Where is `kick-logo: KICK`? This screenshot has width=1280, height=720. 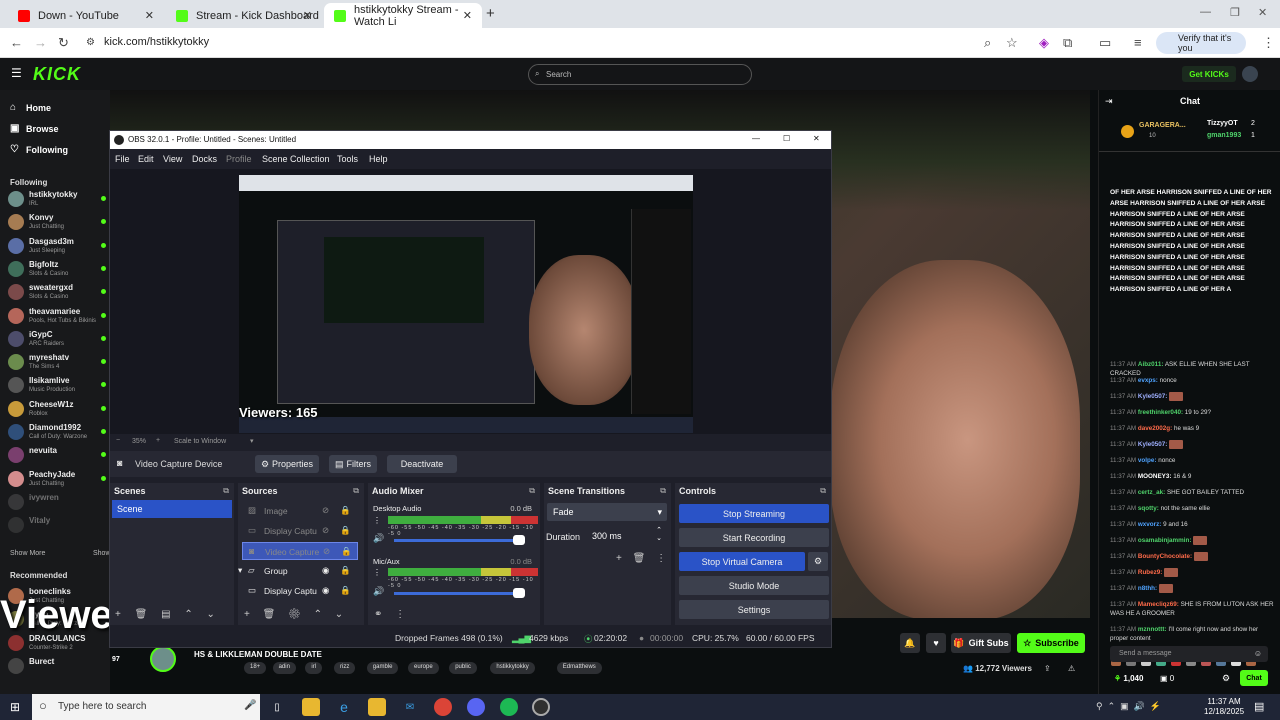 kick-logo: KICK is located at coordinates (57, 74).